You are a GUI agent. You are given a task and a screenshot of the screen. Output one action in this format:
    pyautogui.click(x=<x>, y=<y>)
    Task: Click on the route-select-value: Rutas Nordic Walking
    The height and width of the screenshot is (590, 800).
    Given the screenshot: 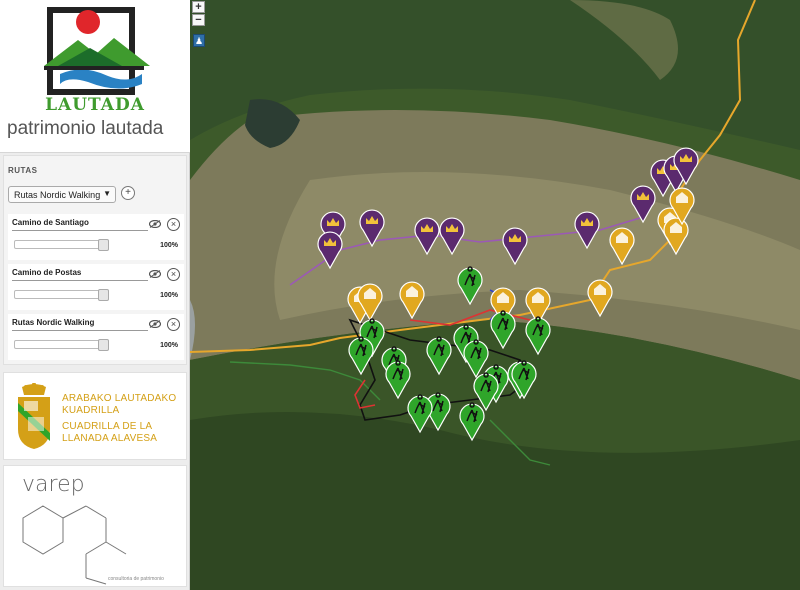 What is the action you would take?
    pyautogui.click(x=57, y=195)
    